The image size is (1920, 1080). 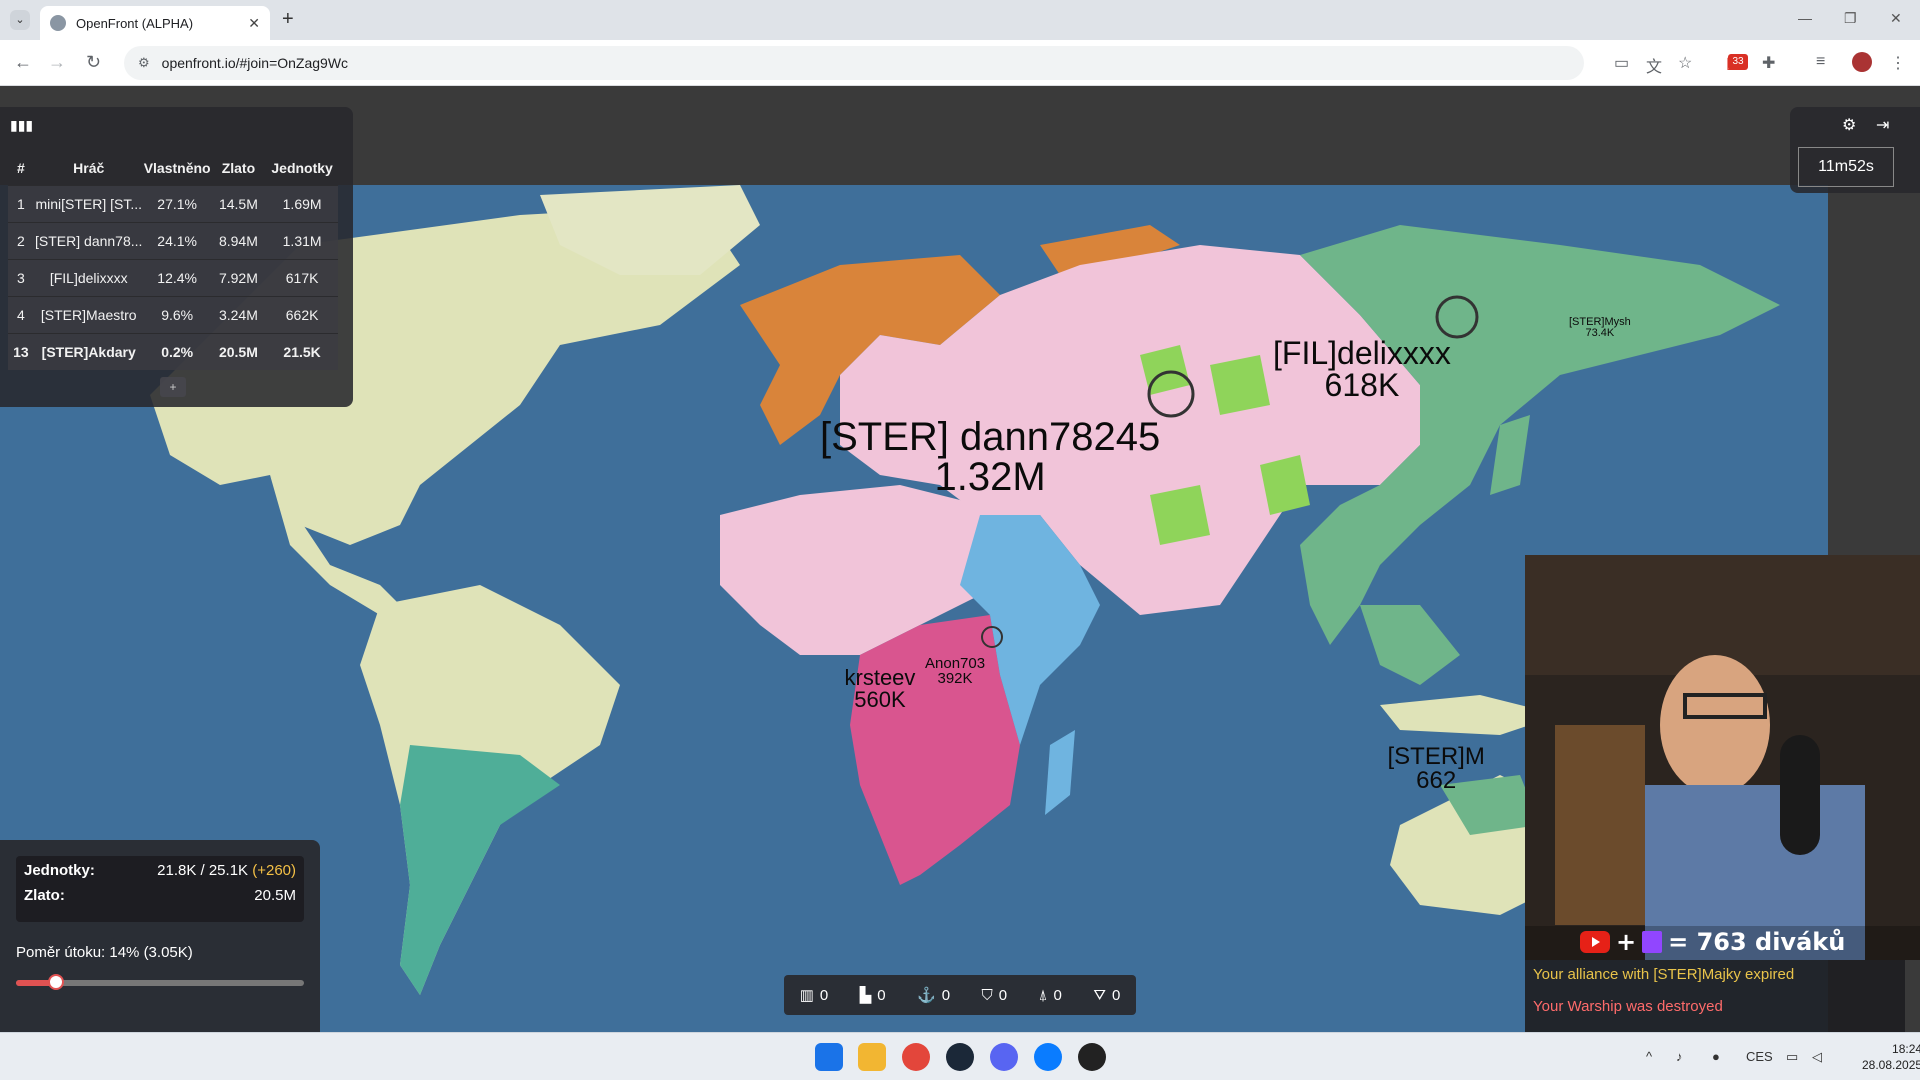 What do you see at coordinates (1820, 62) in the screenshot?
I see `media-control-icon: ≡` at bounding box center [1820, 62].